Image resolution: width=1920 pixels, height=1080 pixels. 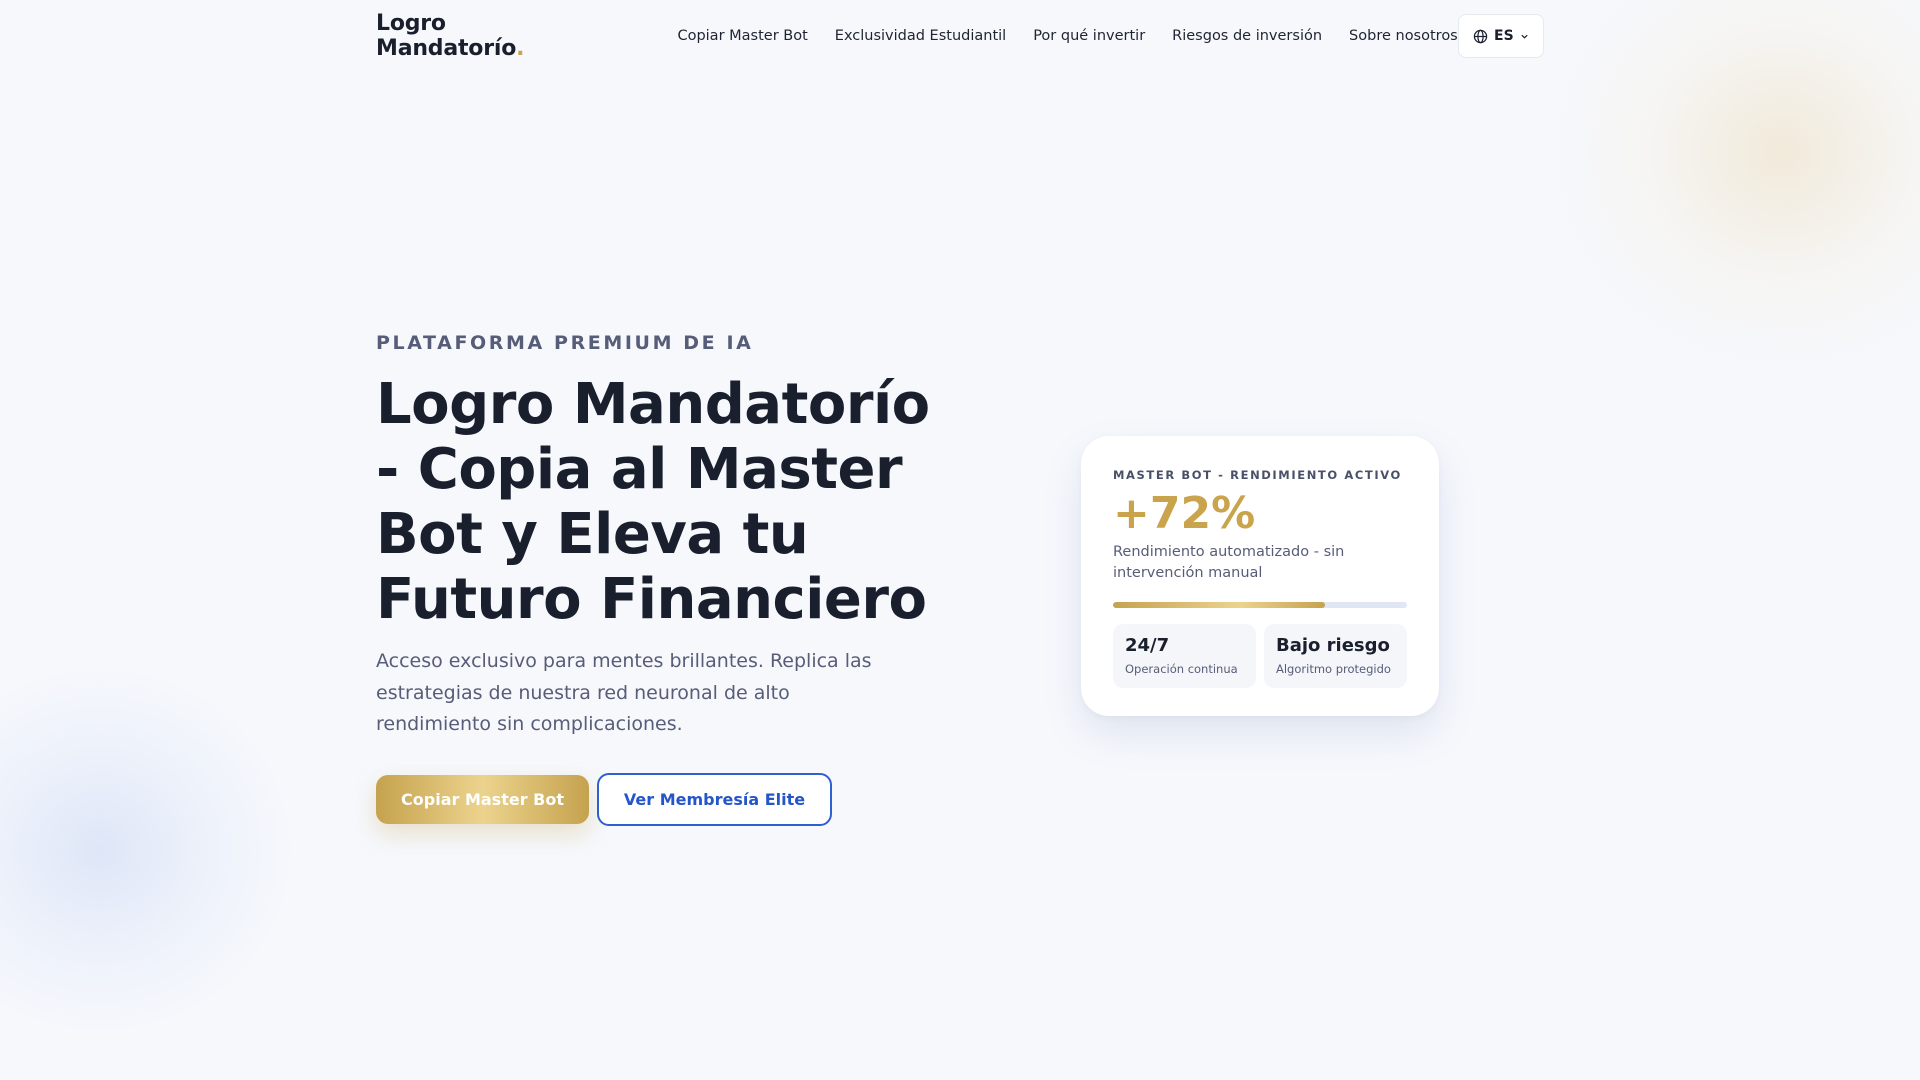 I want to click on chevron-down-icon, so click(x=1524, y=36).